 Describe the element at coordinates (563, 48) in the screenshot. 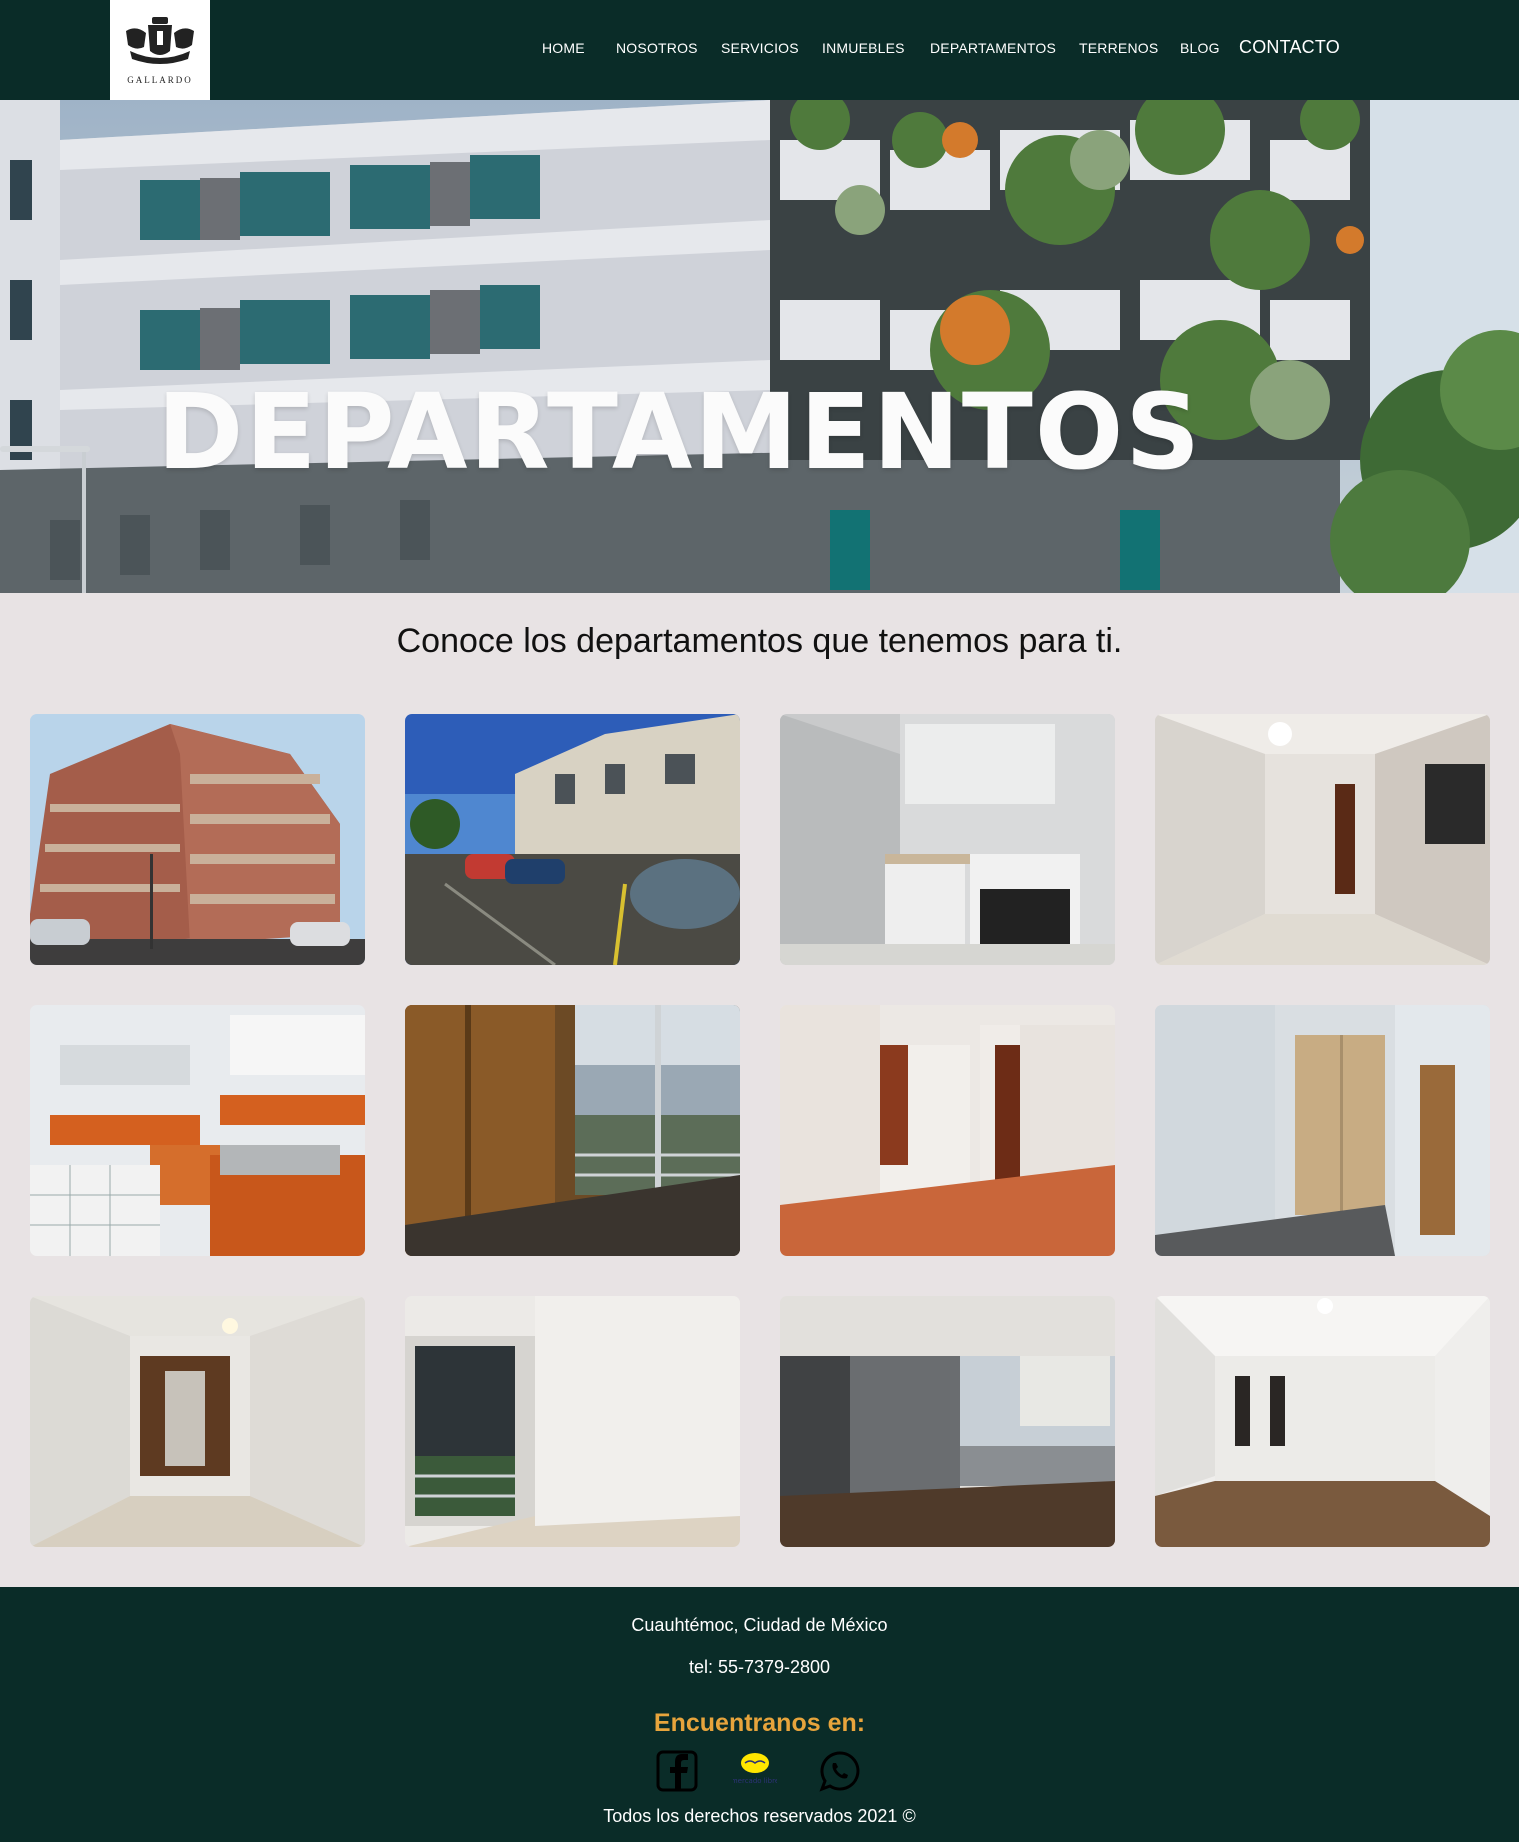

I see `nav-home: HOME` at that location.